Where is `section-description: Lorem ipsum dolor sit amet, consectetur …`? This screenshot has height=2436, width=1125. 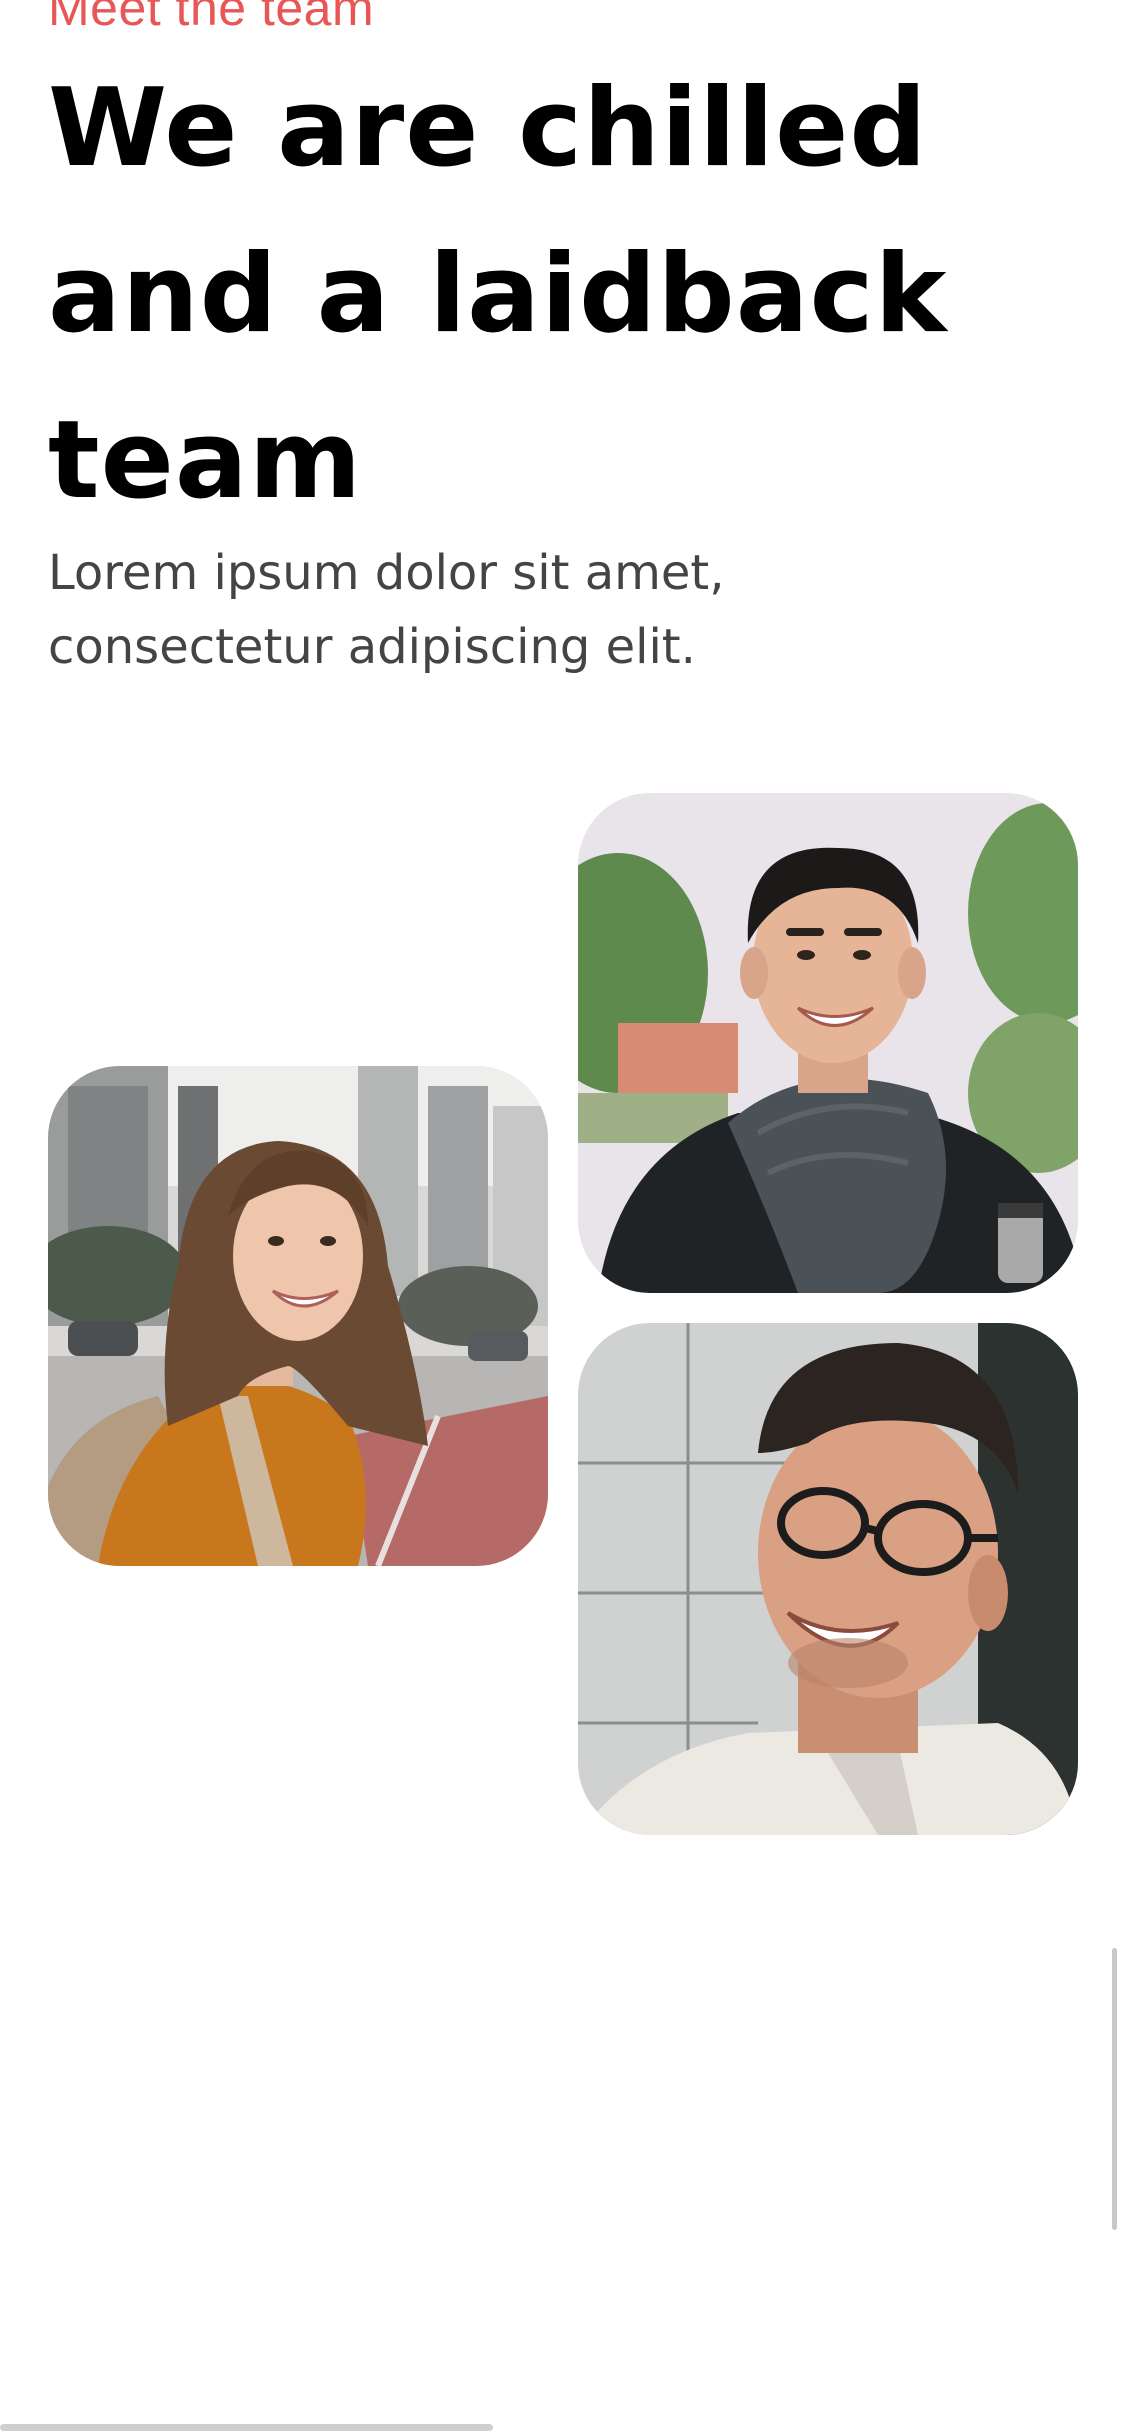 section-description: Lorem ipsum dolor sit amet, consectetur … is located at coordinates (386, 610).